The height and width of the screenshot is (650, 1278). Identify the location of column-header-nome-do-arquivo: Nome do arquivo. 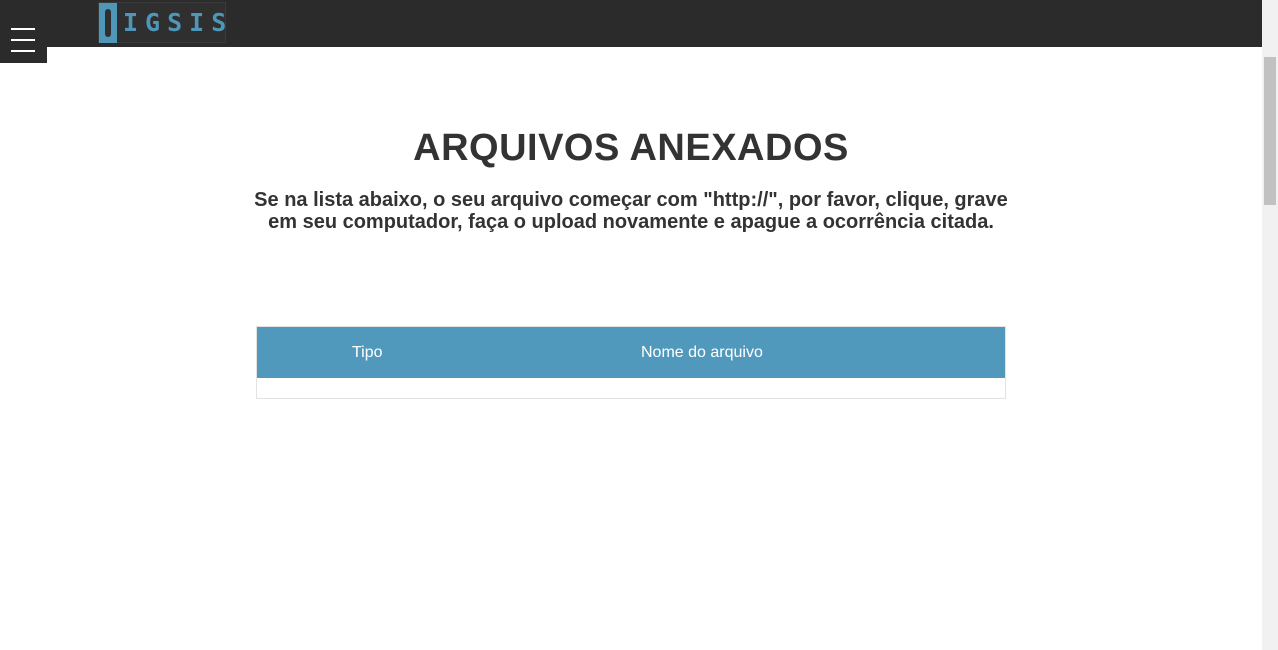
(702, 352).